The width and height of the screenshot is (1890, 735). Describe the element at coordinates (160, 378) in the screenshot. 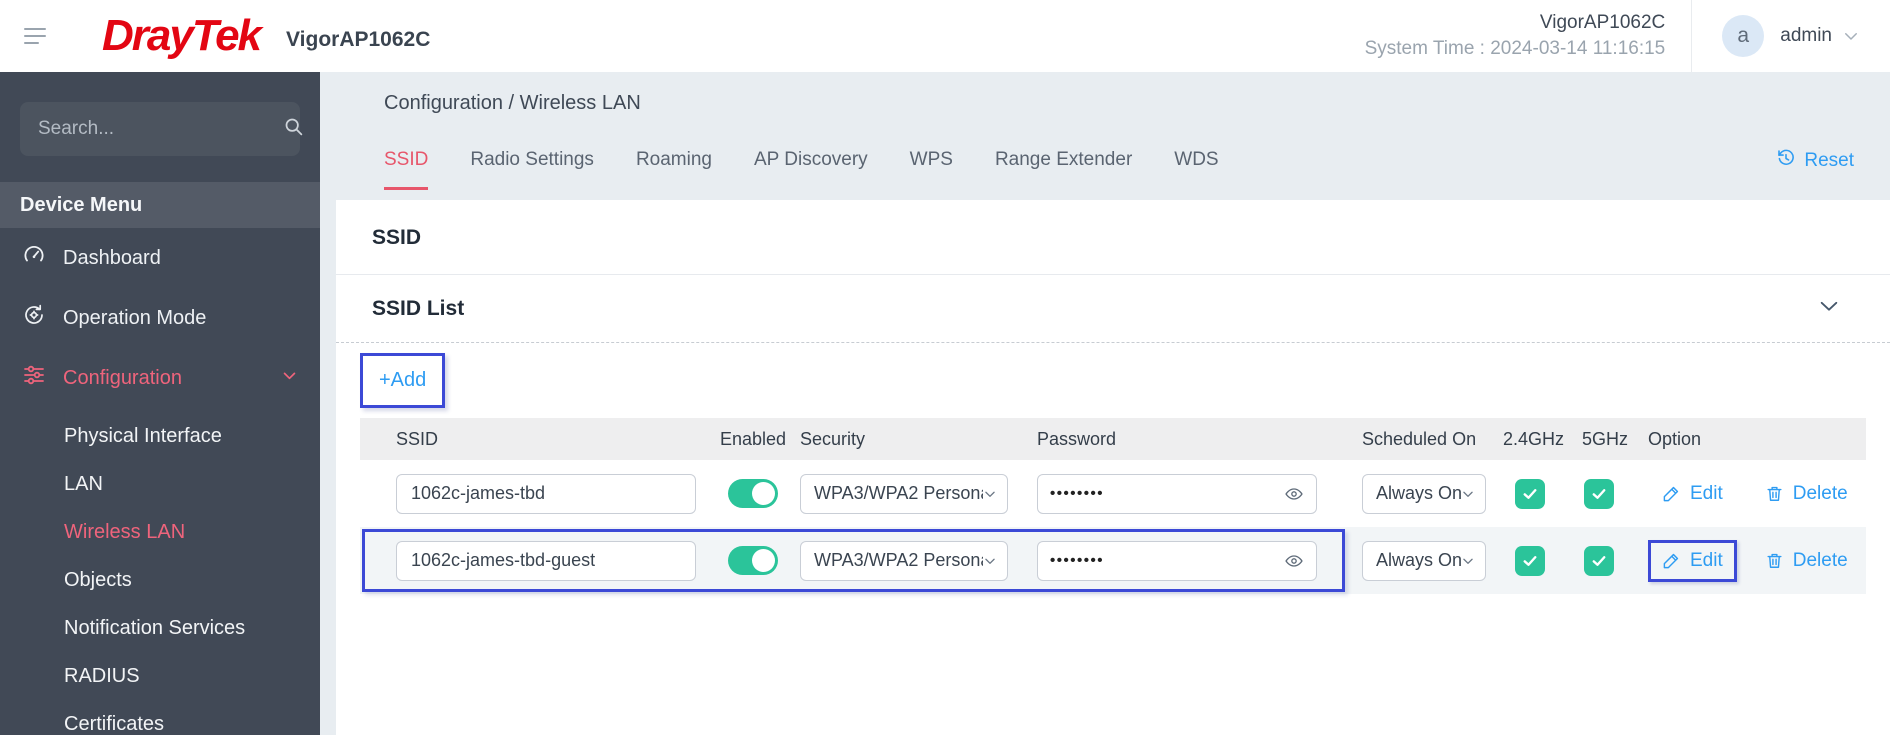

I see `sidebar-item-configuration: Configuration` at that location.